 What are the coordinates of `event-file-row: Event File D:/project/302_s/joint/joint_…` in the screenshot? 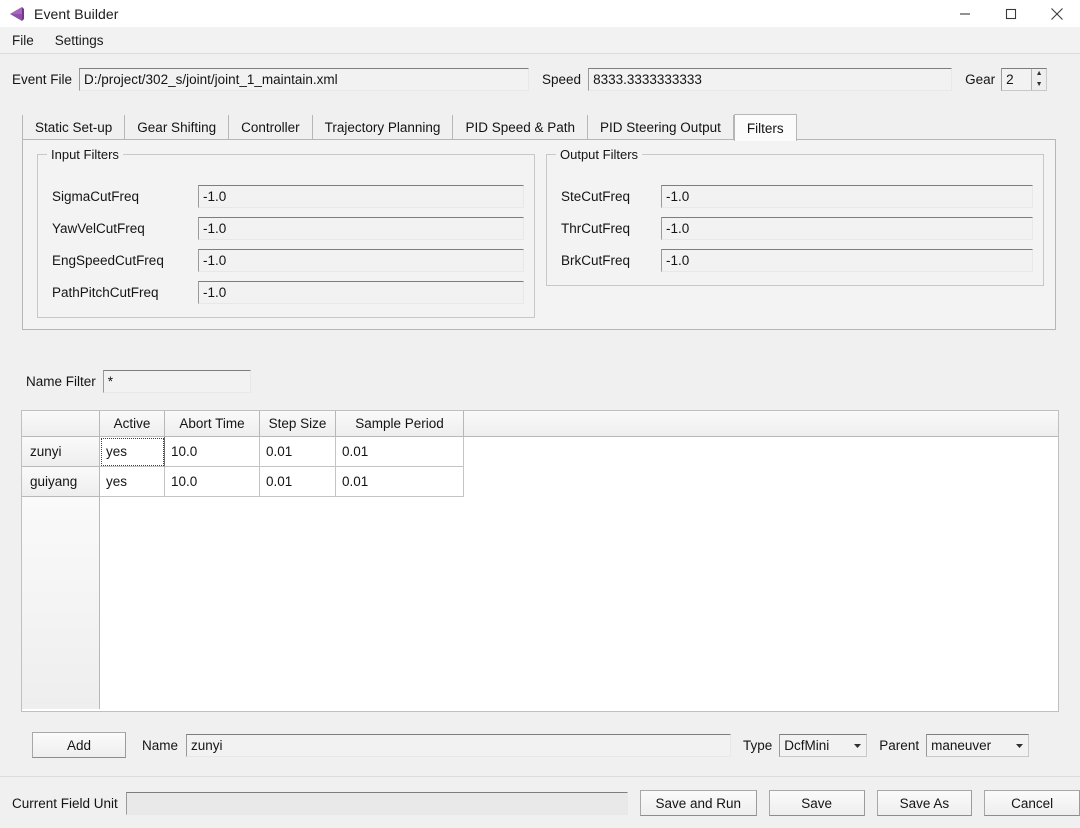 It's located at (540, 79).